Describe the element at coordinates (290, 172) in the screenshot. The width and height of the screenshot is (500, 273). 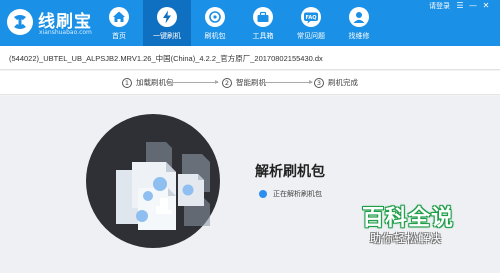
I see `parsing-title: 解析刷机包` at that location.